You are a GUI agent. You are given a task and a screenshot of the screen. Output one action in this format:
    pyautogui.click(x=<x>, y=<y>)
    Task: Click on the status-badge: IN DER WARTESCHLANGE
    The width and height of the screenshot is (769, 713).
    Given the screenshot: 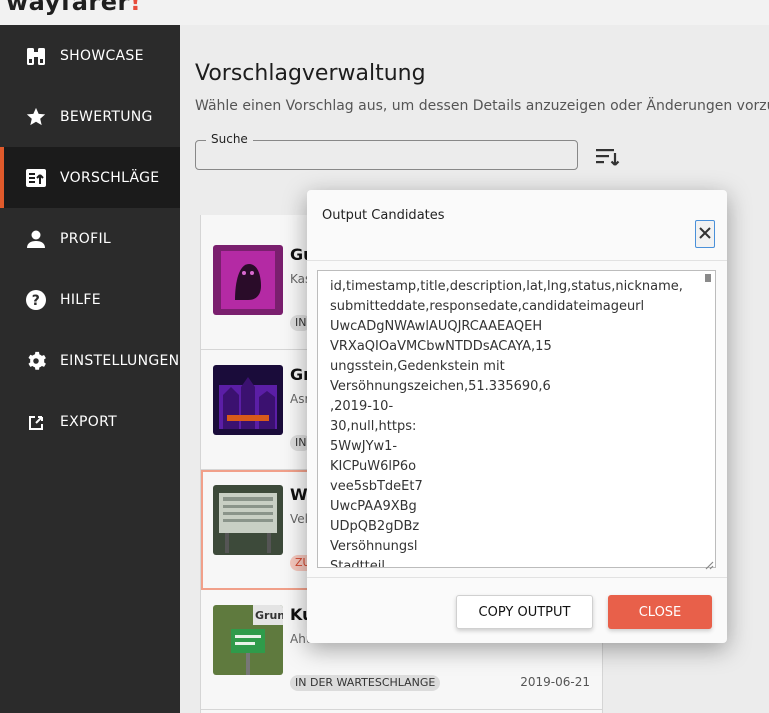 What is the action you would take?
    pyautogui.click(x=365, y=683)
    